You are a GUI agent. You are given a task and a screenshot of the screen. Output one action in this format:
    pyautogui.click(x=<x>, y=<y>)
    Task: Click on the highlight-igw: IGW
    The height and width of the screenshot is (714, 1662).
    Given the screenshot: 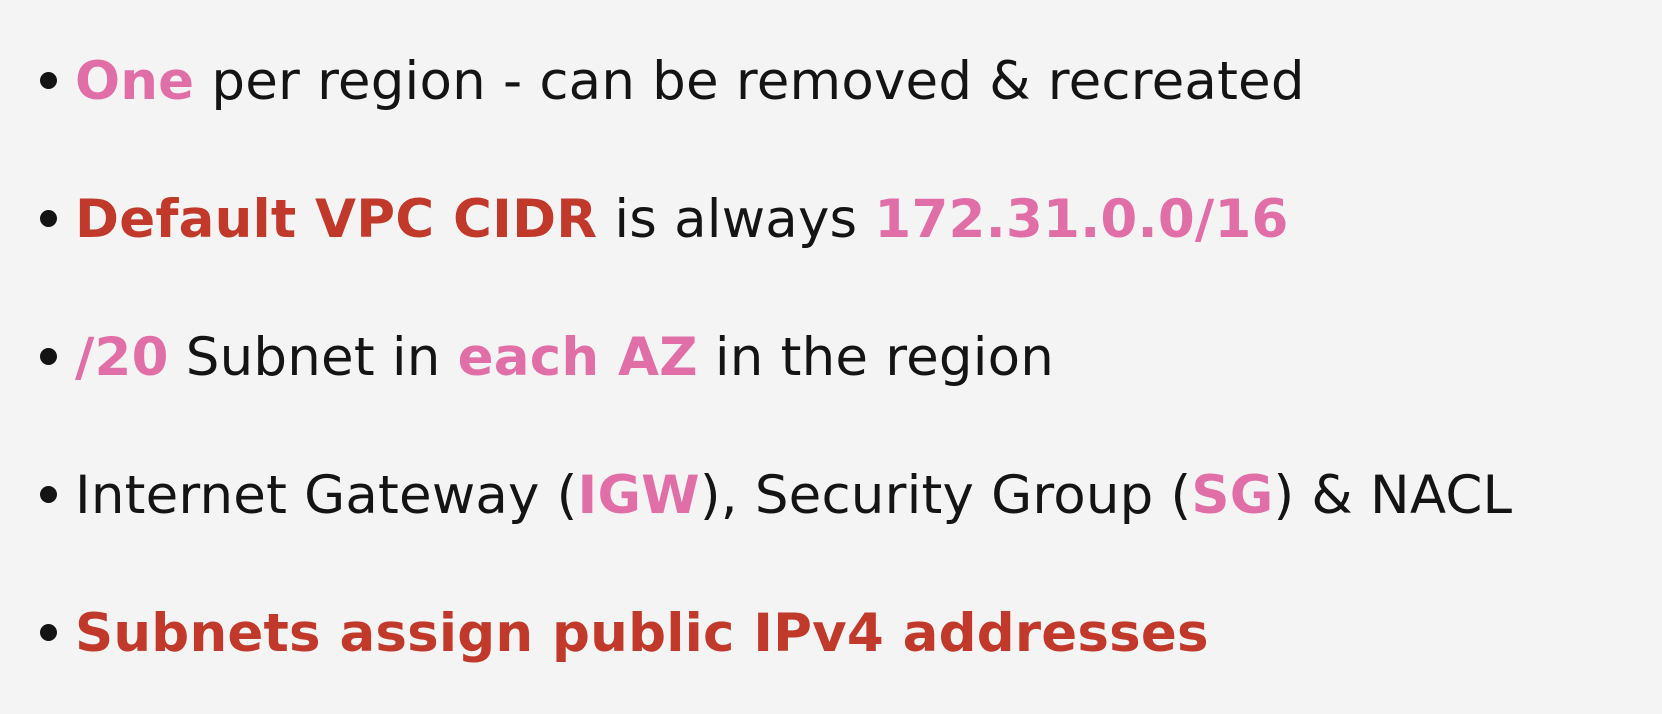 What is the action you would take?
    pyautogui.click(x=638, y=495)
    